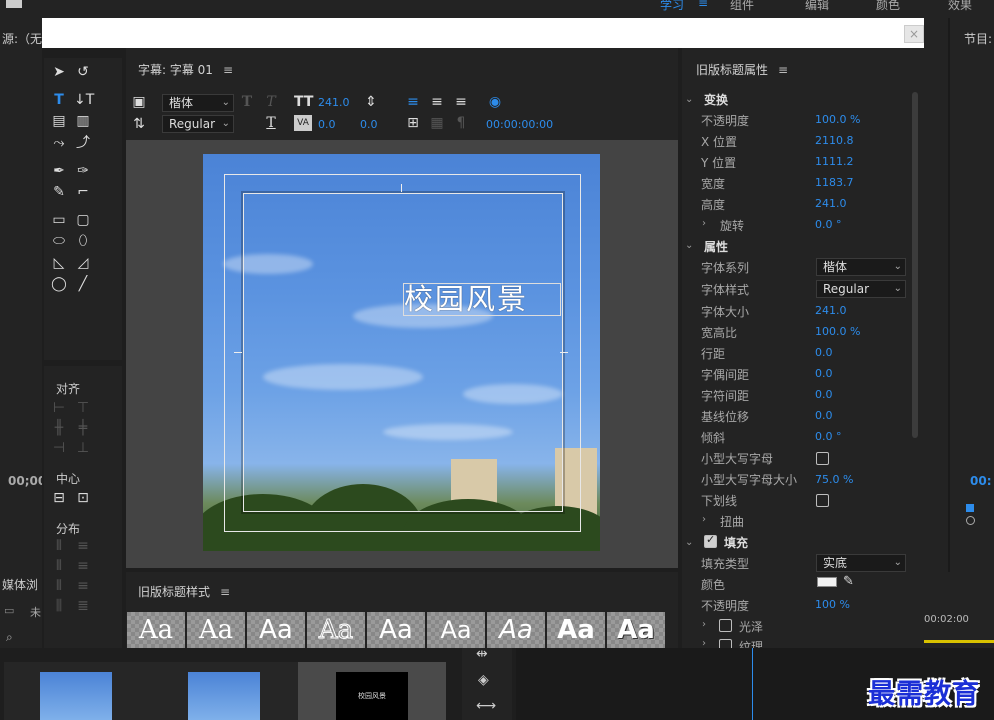 This screenshot has width=994, height=720. I want to click on background-timecode: 00:00:00:00, so click(519, 124).